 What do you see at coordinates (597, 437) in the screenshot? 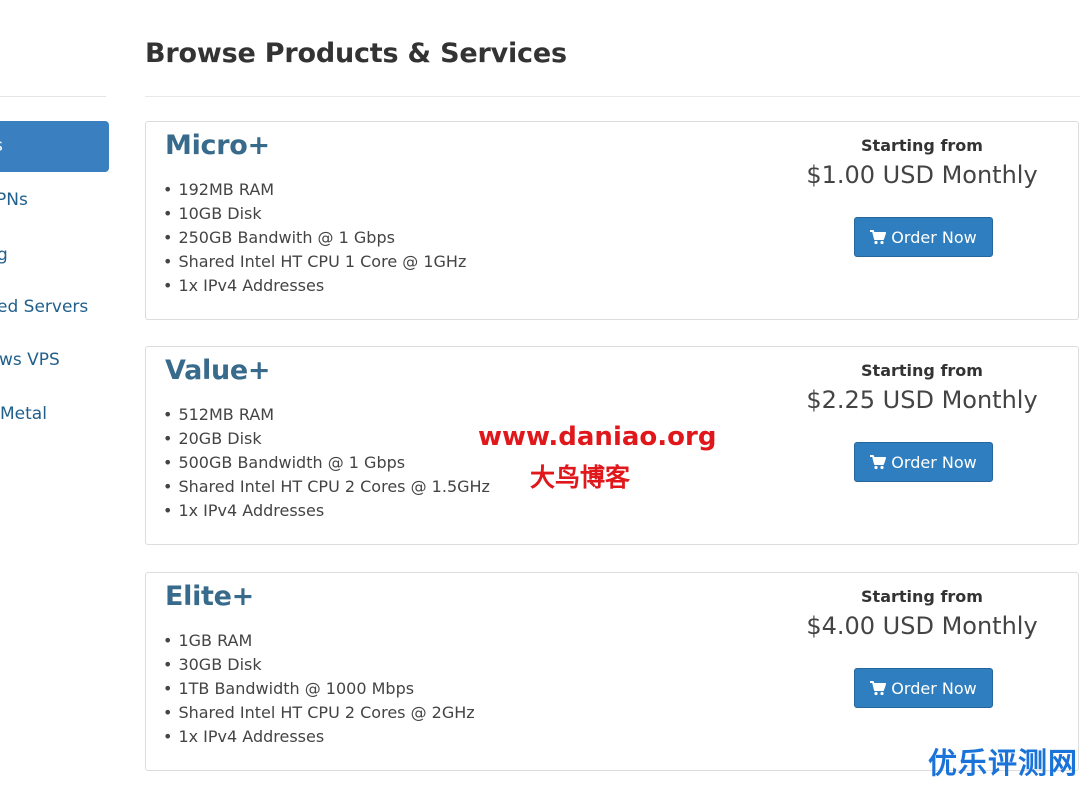
I see `watermark-site: www.daniao.org` at bounding box center [597, 437].